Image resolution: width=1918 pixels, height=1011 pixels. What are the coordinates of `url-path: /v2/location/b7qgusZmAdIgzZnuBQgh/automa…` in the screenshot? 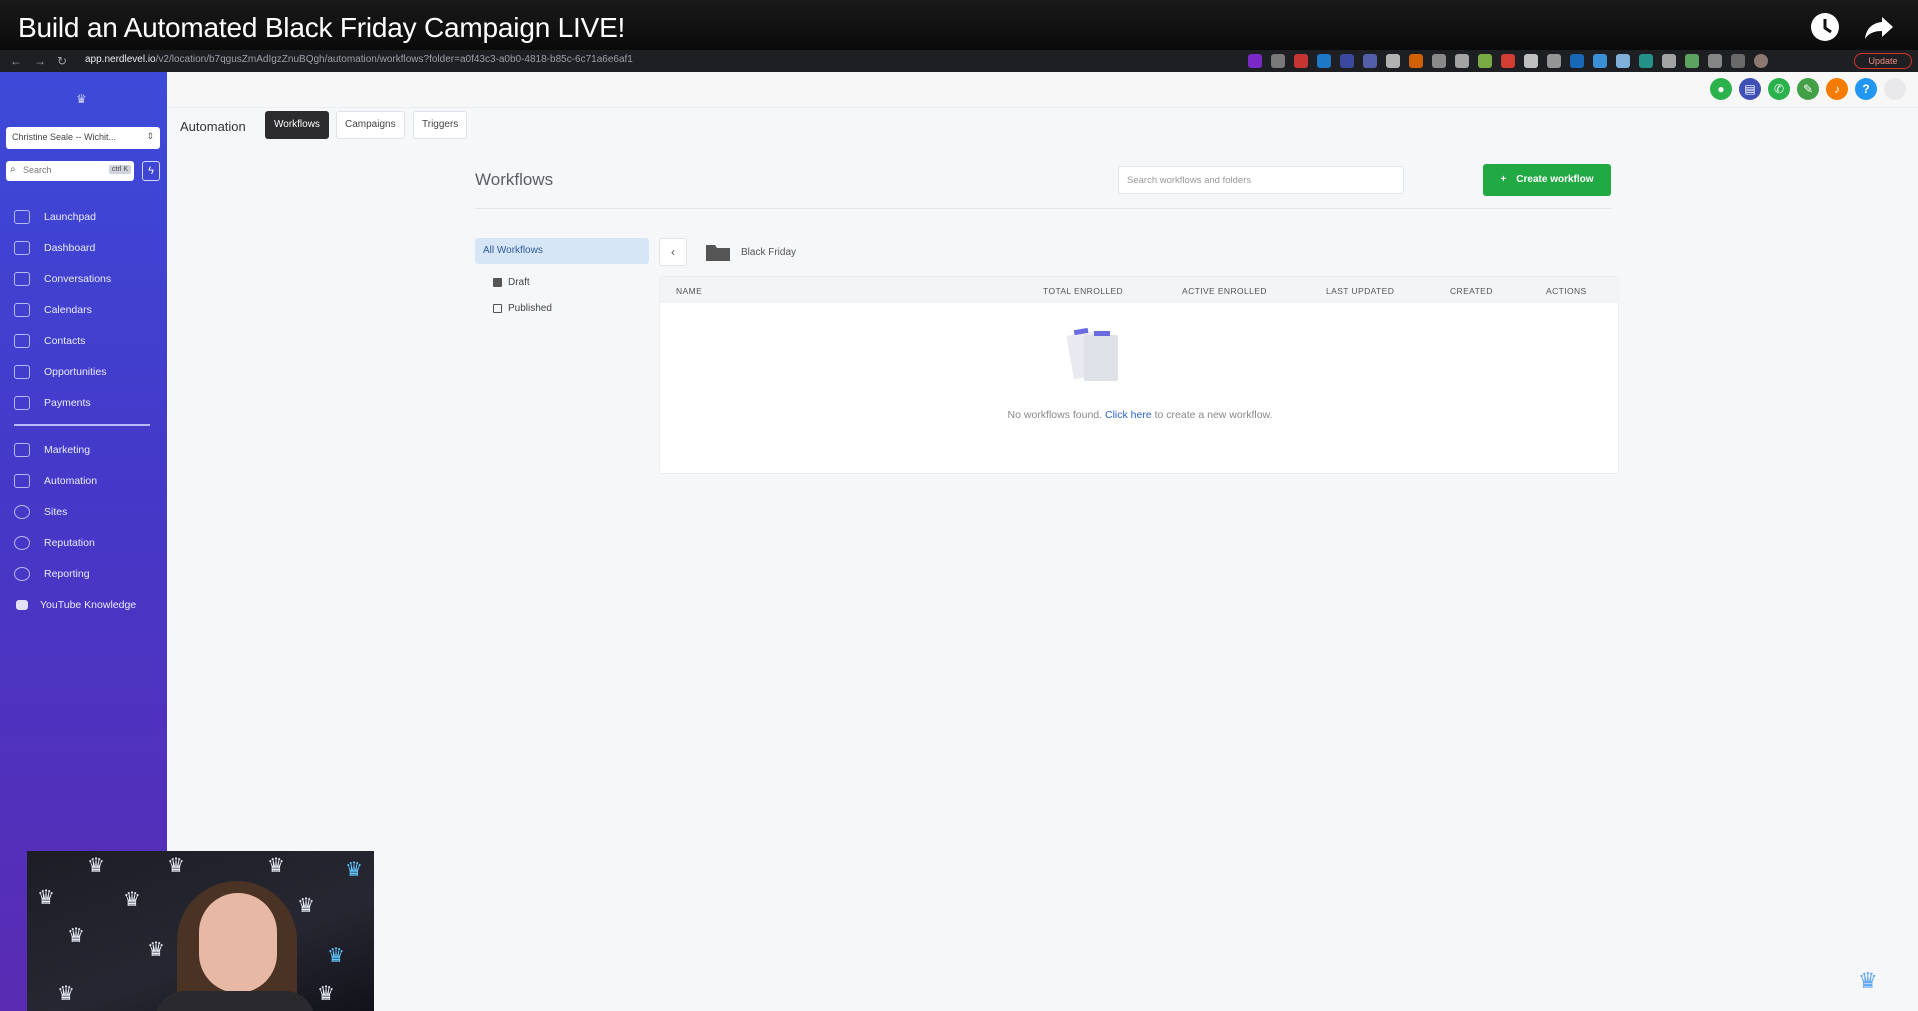 It's located at (394, 59).